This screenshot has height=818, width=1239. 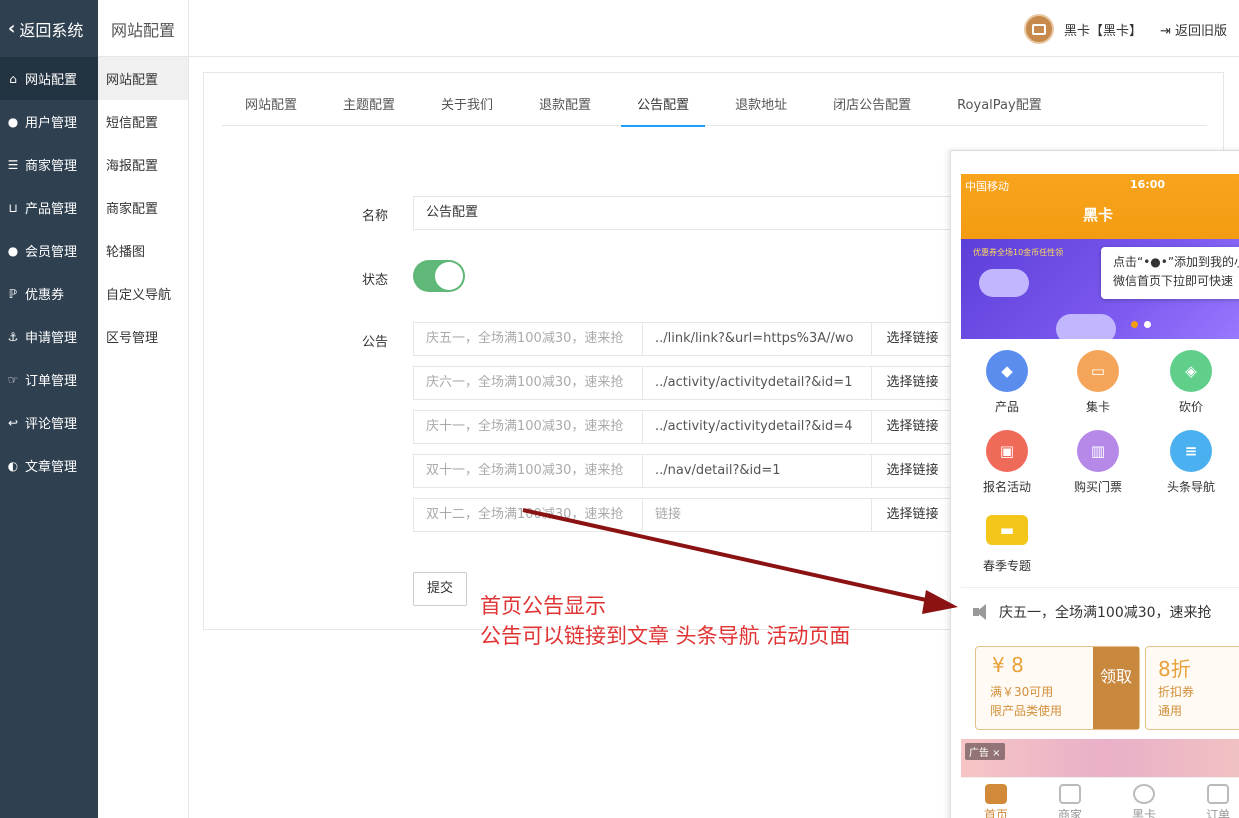 I want to click on phone-tab-label: 订单, so click(x=1217, y=813).